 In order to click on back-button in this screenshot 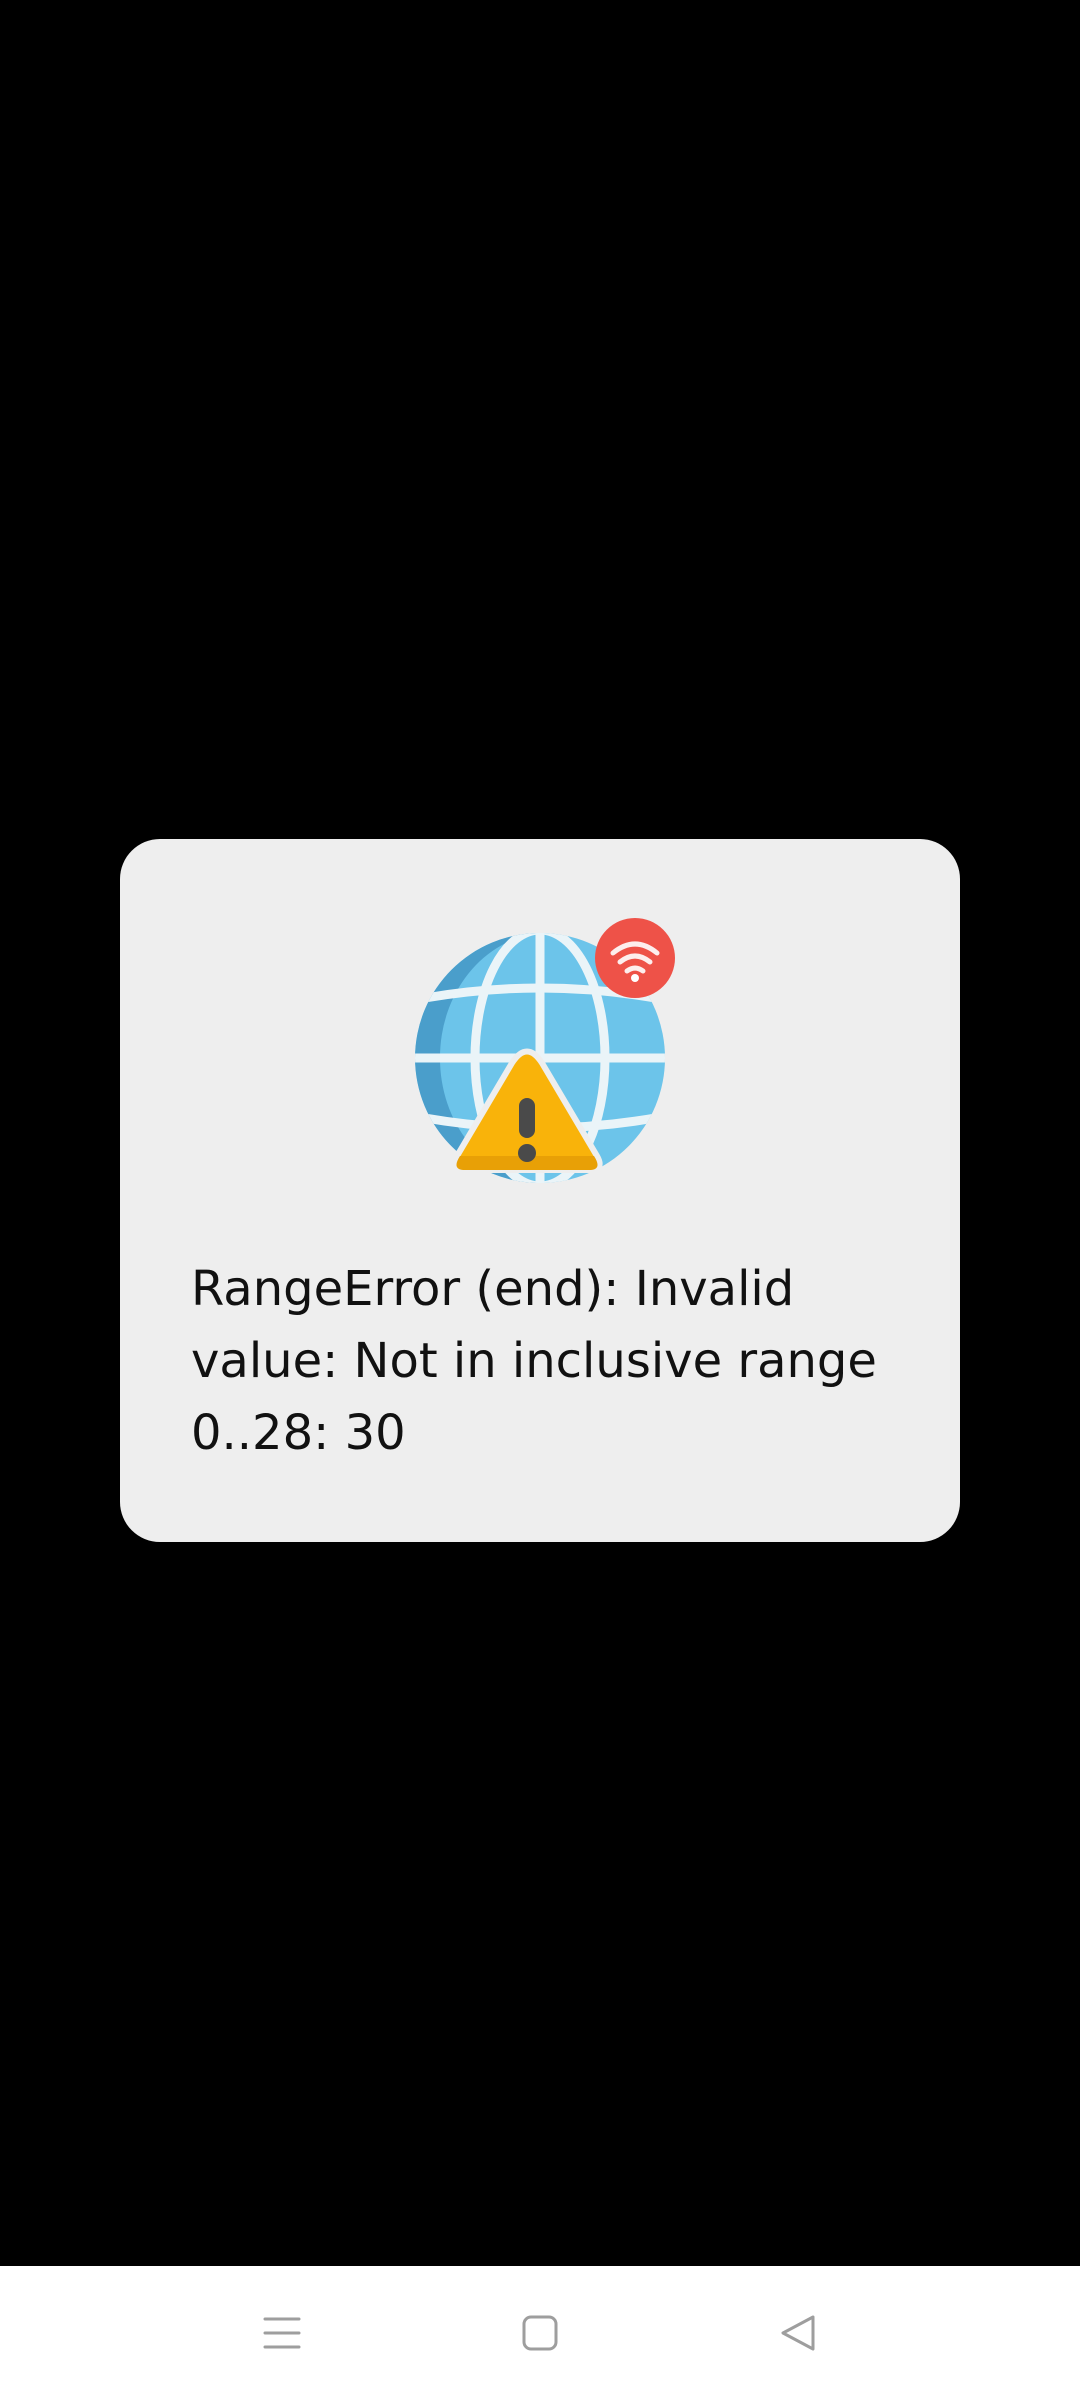, I will do `click(798, 2333)`.